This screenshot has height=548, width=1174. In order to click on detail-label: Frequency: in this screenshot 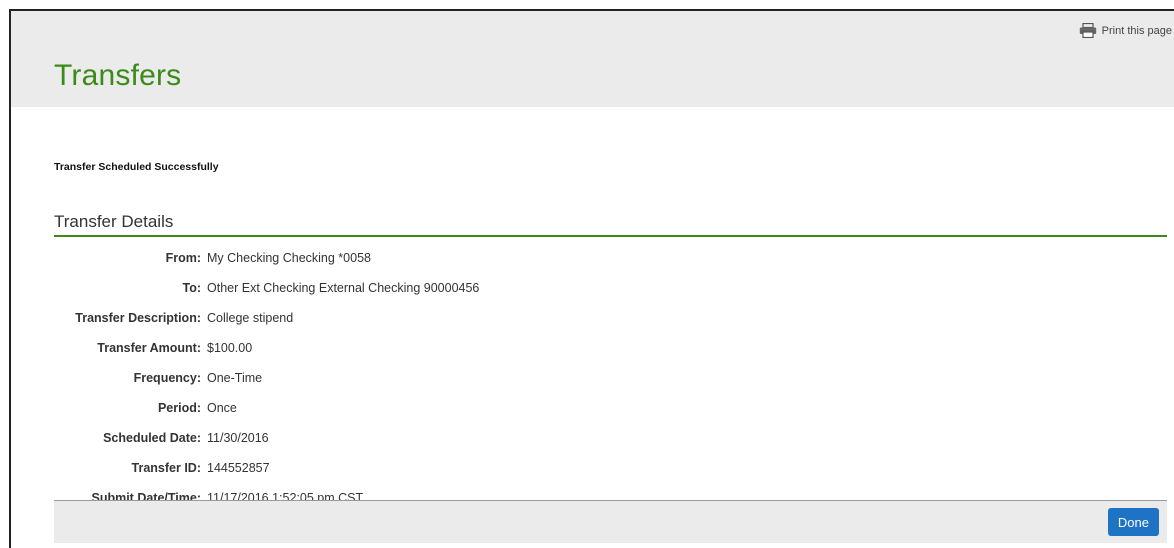, I will do `click(167, 378)`.